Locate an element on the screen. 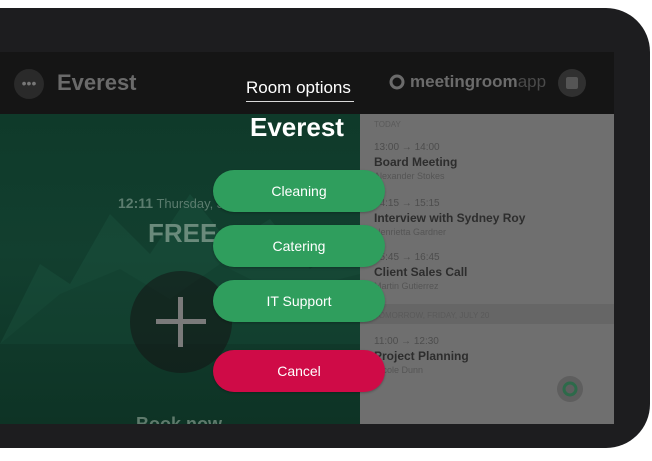 The width and height of the screenshot is (652, 461). app-logo-icon is located at coordinates (570, 389).